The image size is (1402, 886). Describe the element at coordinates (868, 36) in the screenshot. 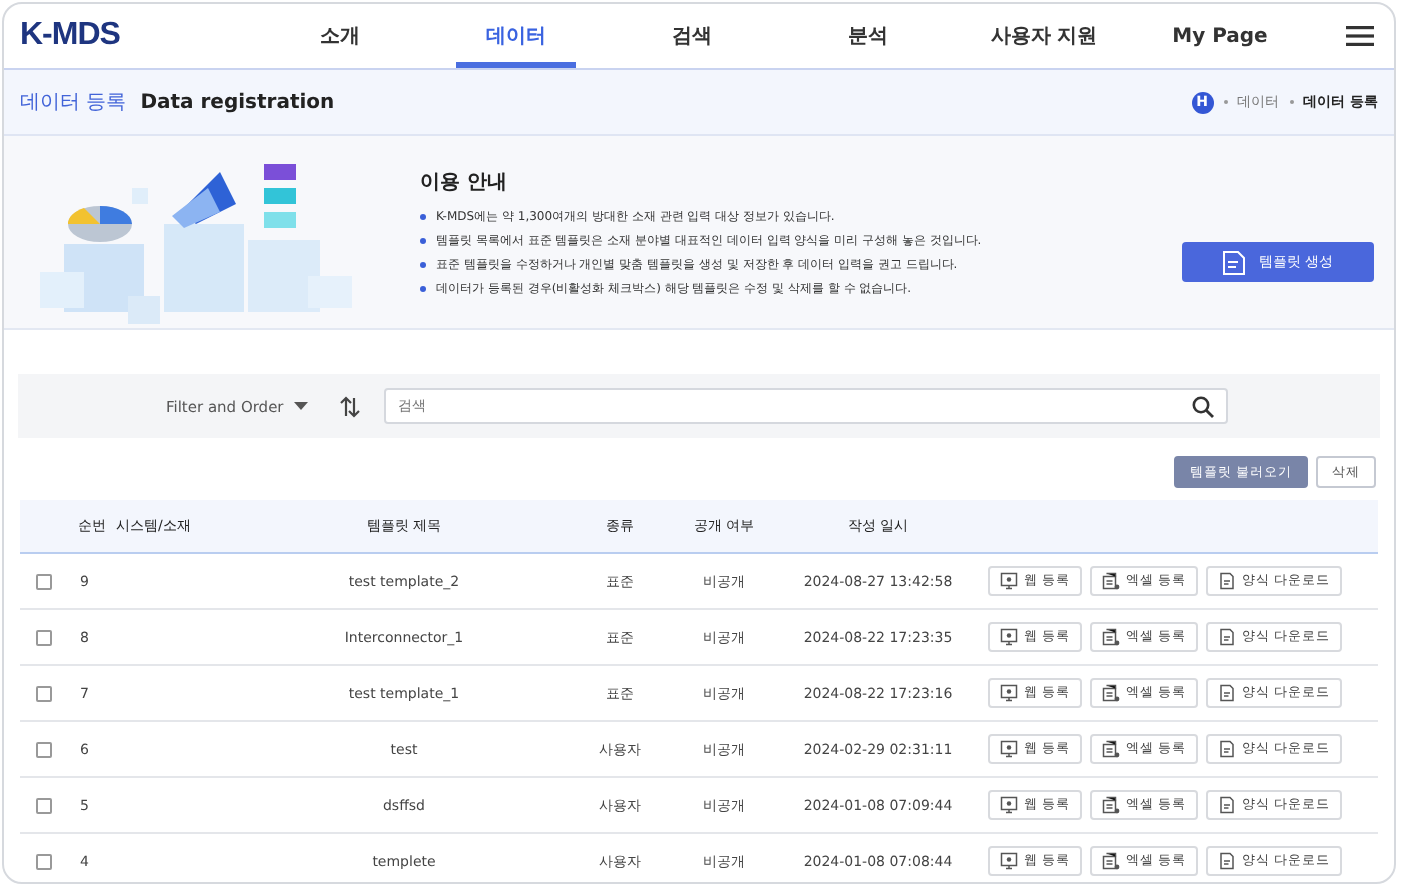

I see `nav-tab: 분석` at that location.